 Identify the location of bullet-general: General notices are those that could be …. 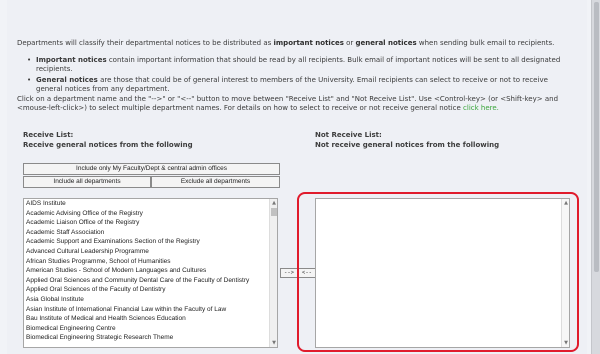
(297, 85).